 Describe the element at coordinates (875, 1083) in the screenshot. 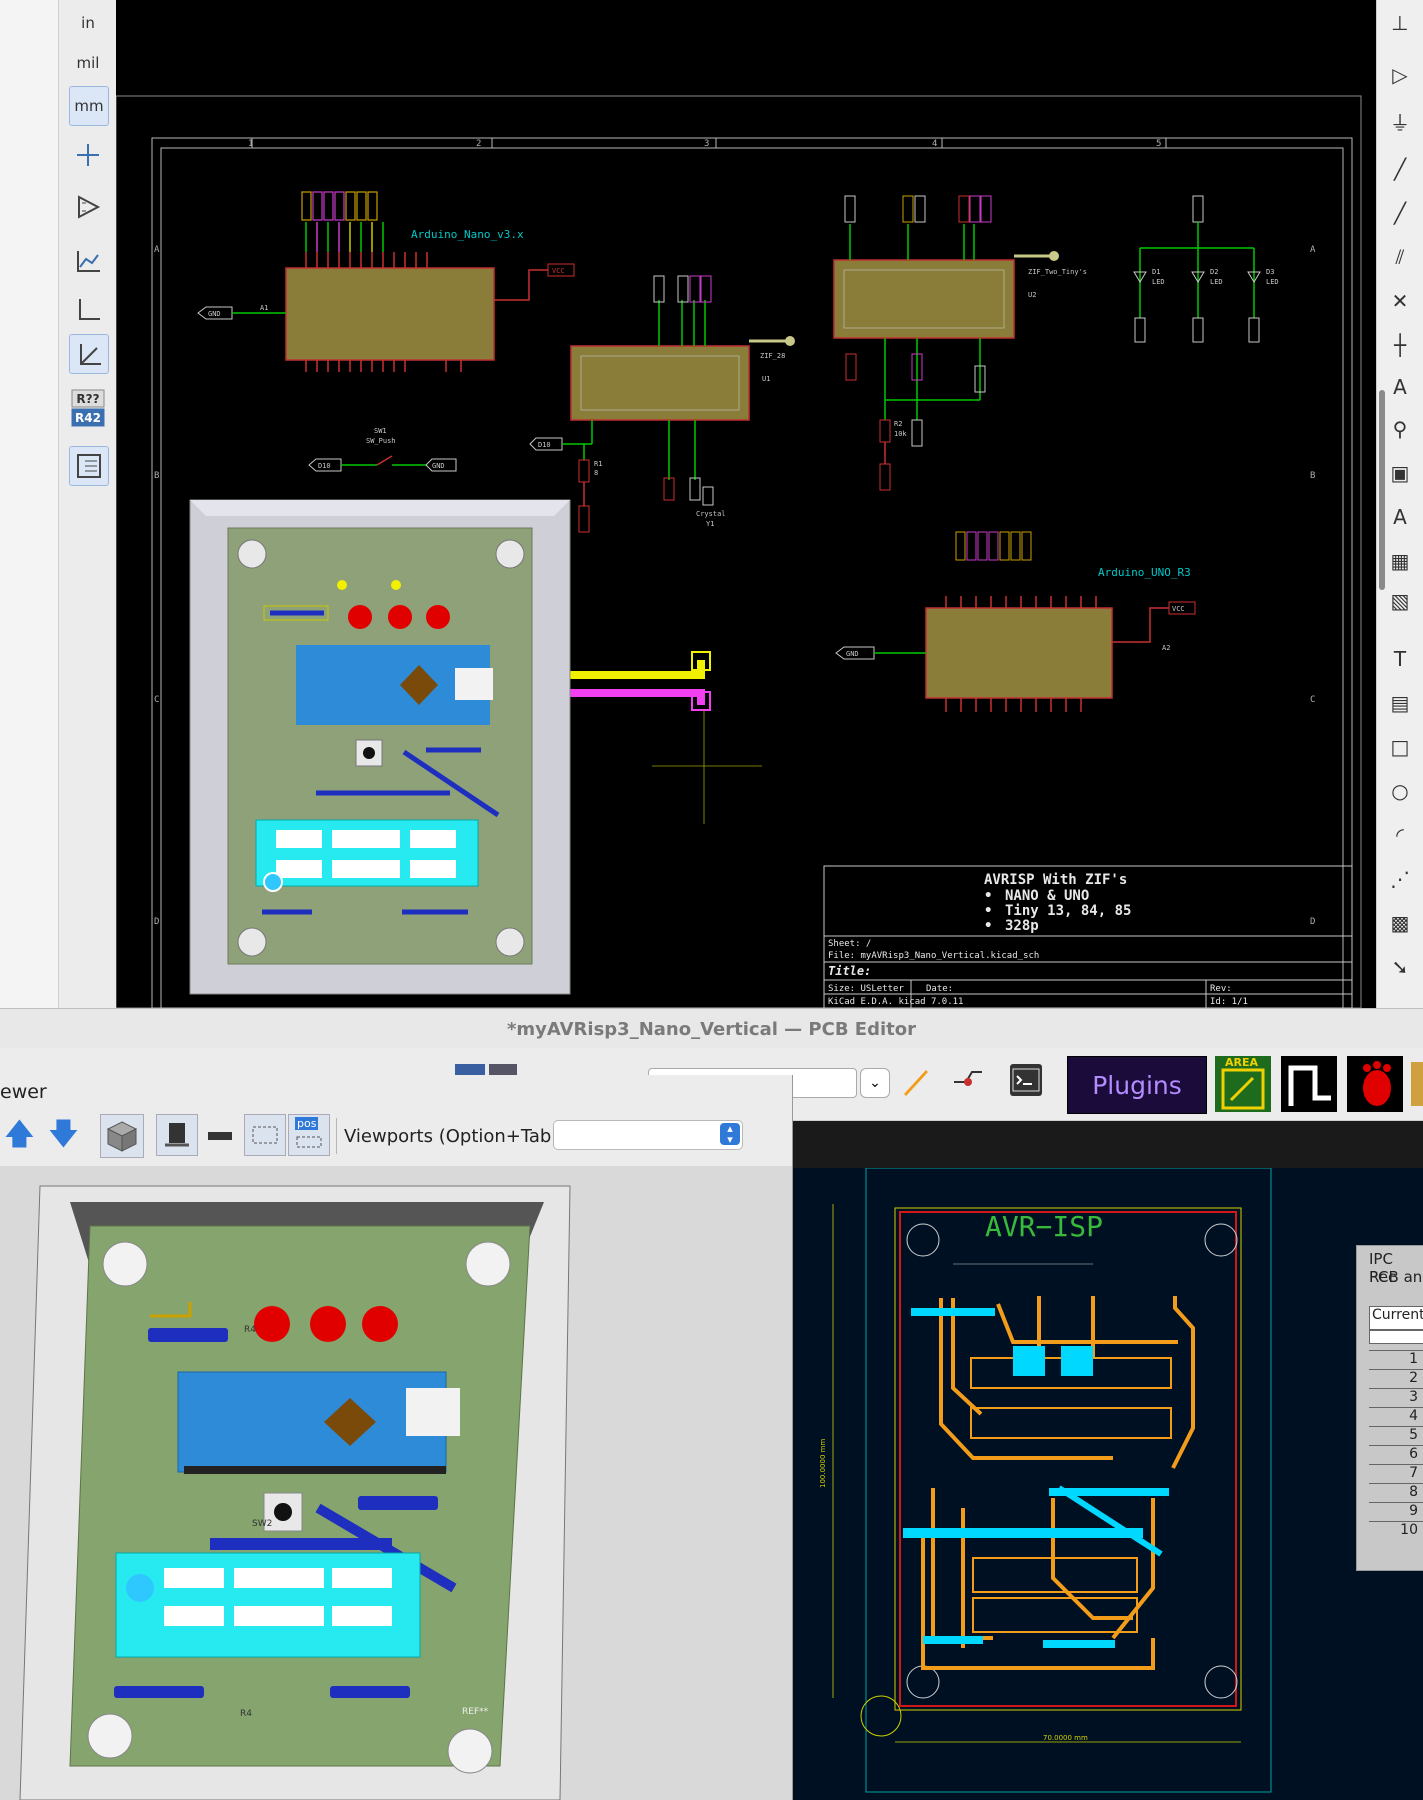

I see `chevron-down-icon: ⌄` at that location.